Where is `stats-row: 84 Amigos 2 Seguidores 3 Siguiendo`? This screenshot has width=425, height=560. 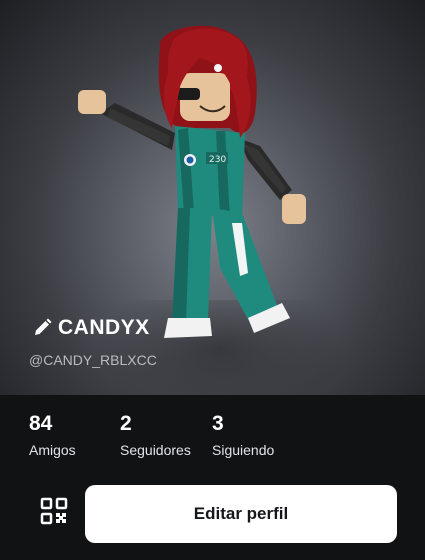 stats-row: 84 Amigos 2 Seguidores 3 Siguiendo is located at coordinates (151, 435).